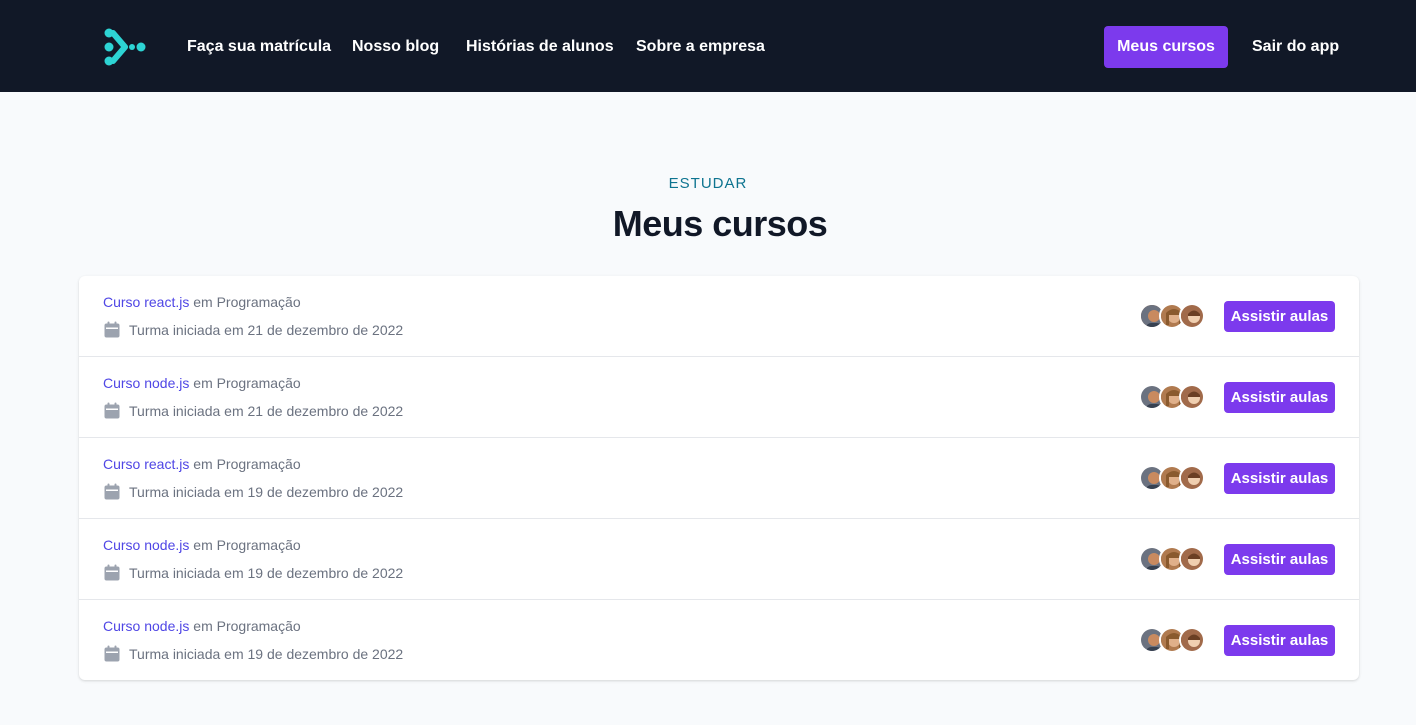 This screenshot has height=725, width=1416. Describe the element at coordinates (700, 47) in the screenshot. I see `nav-link-about-company: Sobre a empresa` at that location.